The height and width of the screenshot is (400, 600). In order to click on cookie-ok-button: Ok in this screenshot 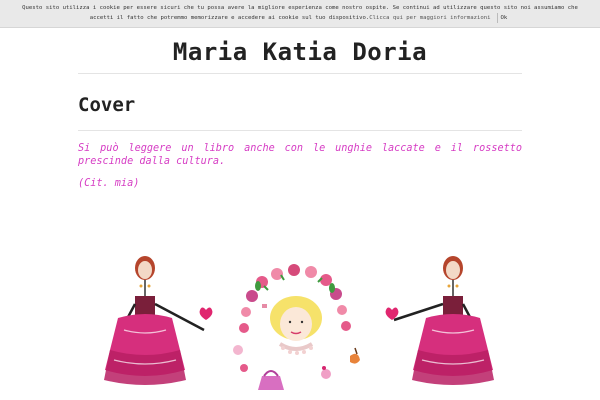, I will do `click(503, 18)`.